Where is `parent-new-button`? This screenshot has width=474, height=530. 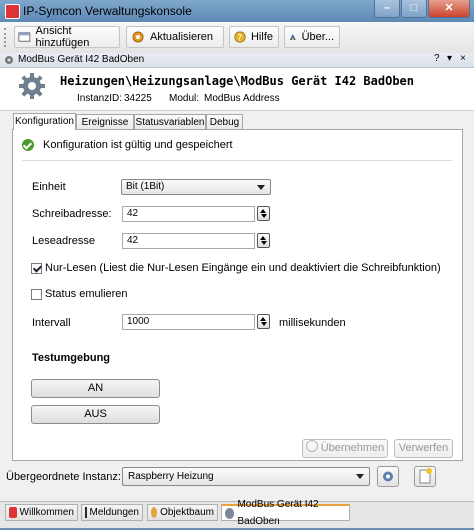
parent-new-button is located at coordinates (425, 476).